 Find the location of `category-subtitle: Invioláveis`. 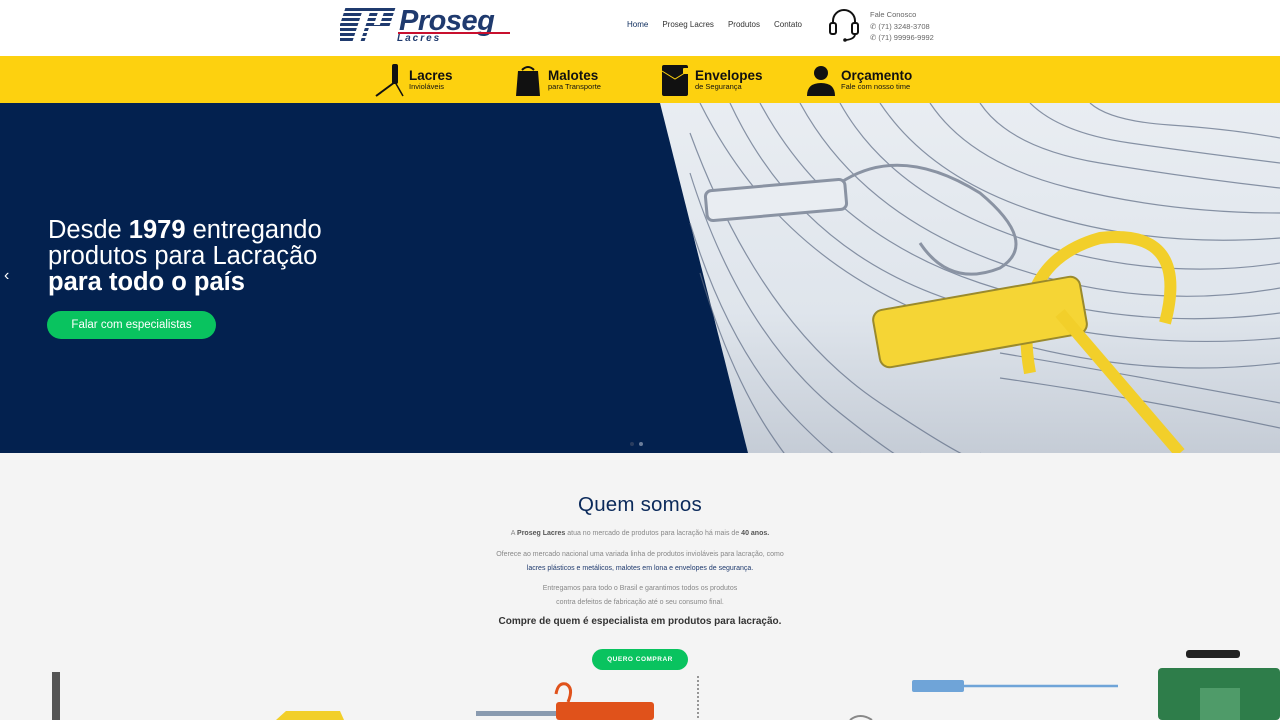

category-subtitle: Invioláveis is located at coordinates (427, 86).